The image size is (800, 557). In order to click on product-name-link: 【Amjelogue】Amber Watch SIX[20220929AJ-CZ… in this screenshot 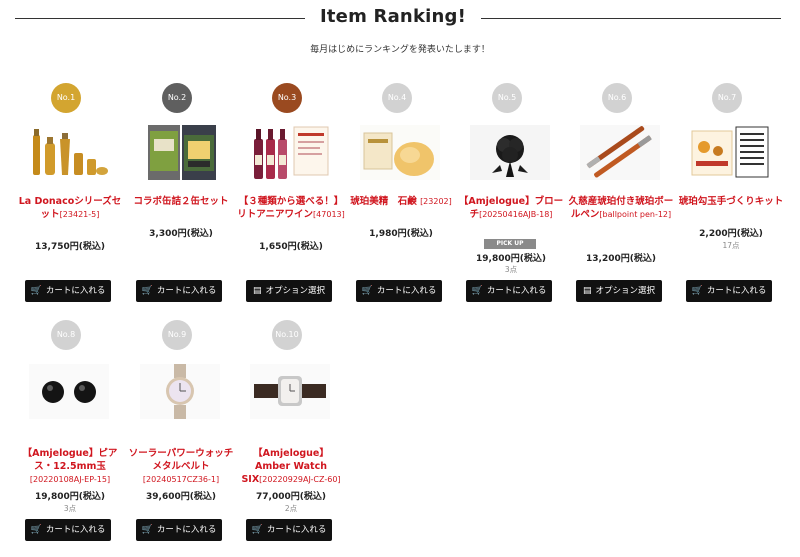, I will do `click(291, 466)`.